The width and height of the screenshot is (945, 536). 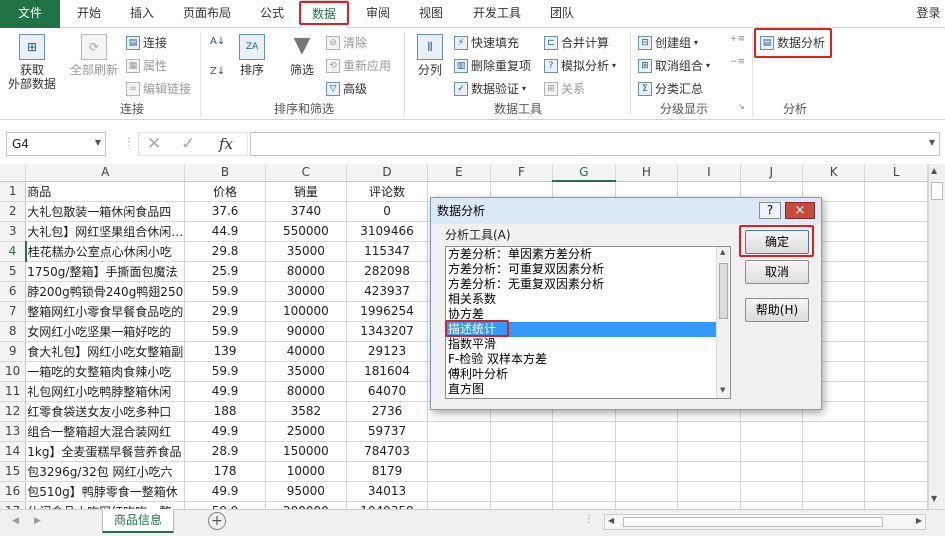 I want to click on row-header: 1, so click(x=13, y=191).